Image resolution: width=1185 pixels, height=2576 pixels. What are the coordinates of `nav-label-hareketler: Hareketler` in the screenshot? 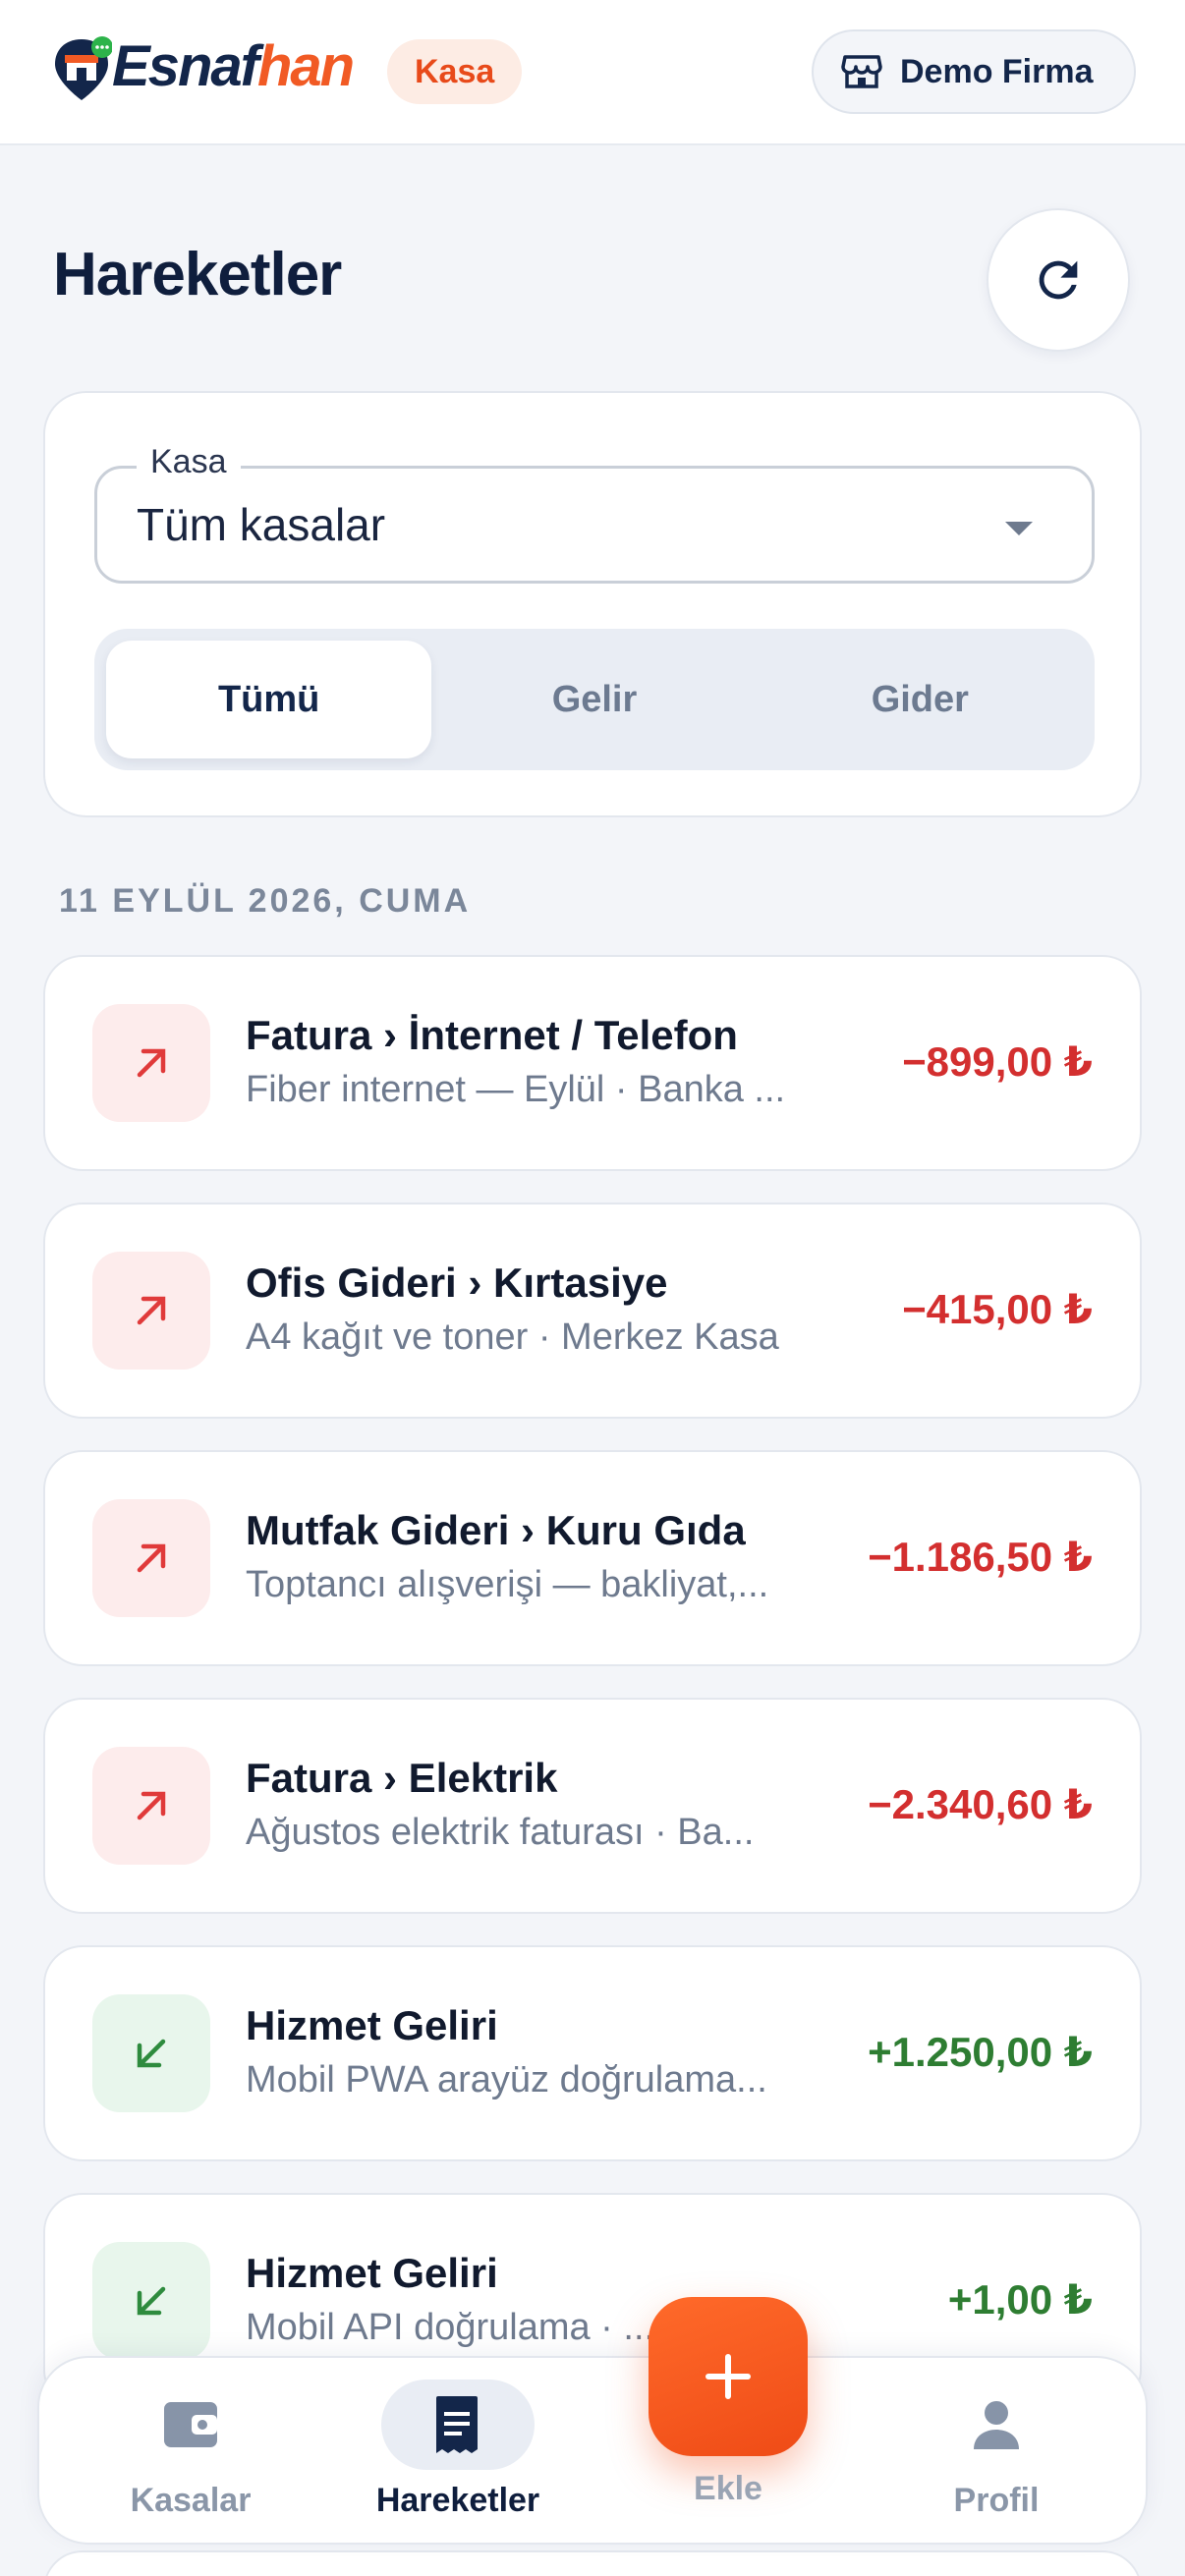 It's located at (458, 2500).